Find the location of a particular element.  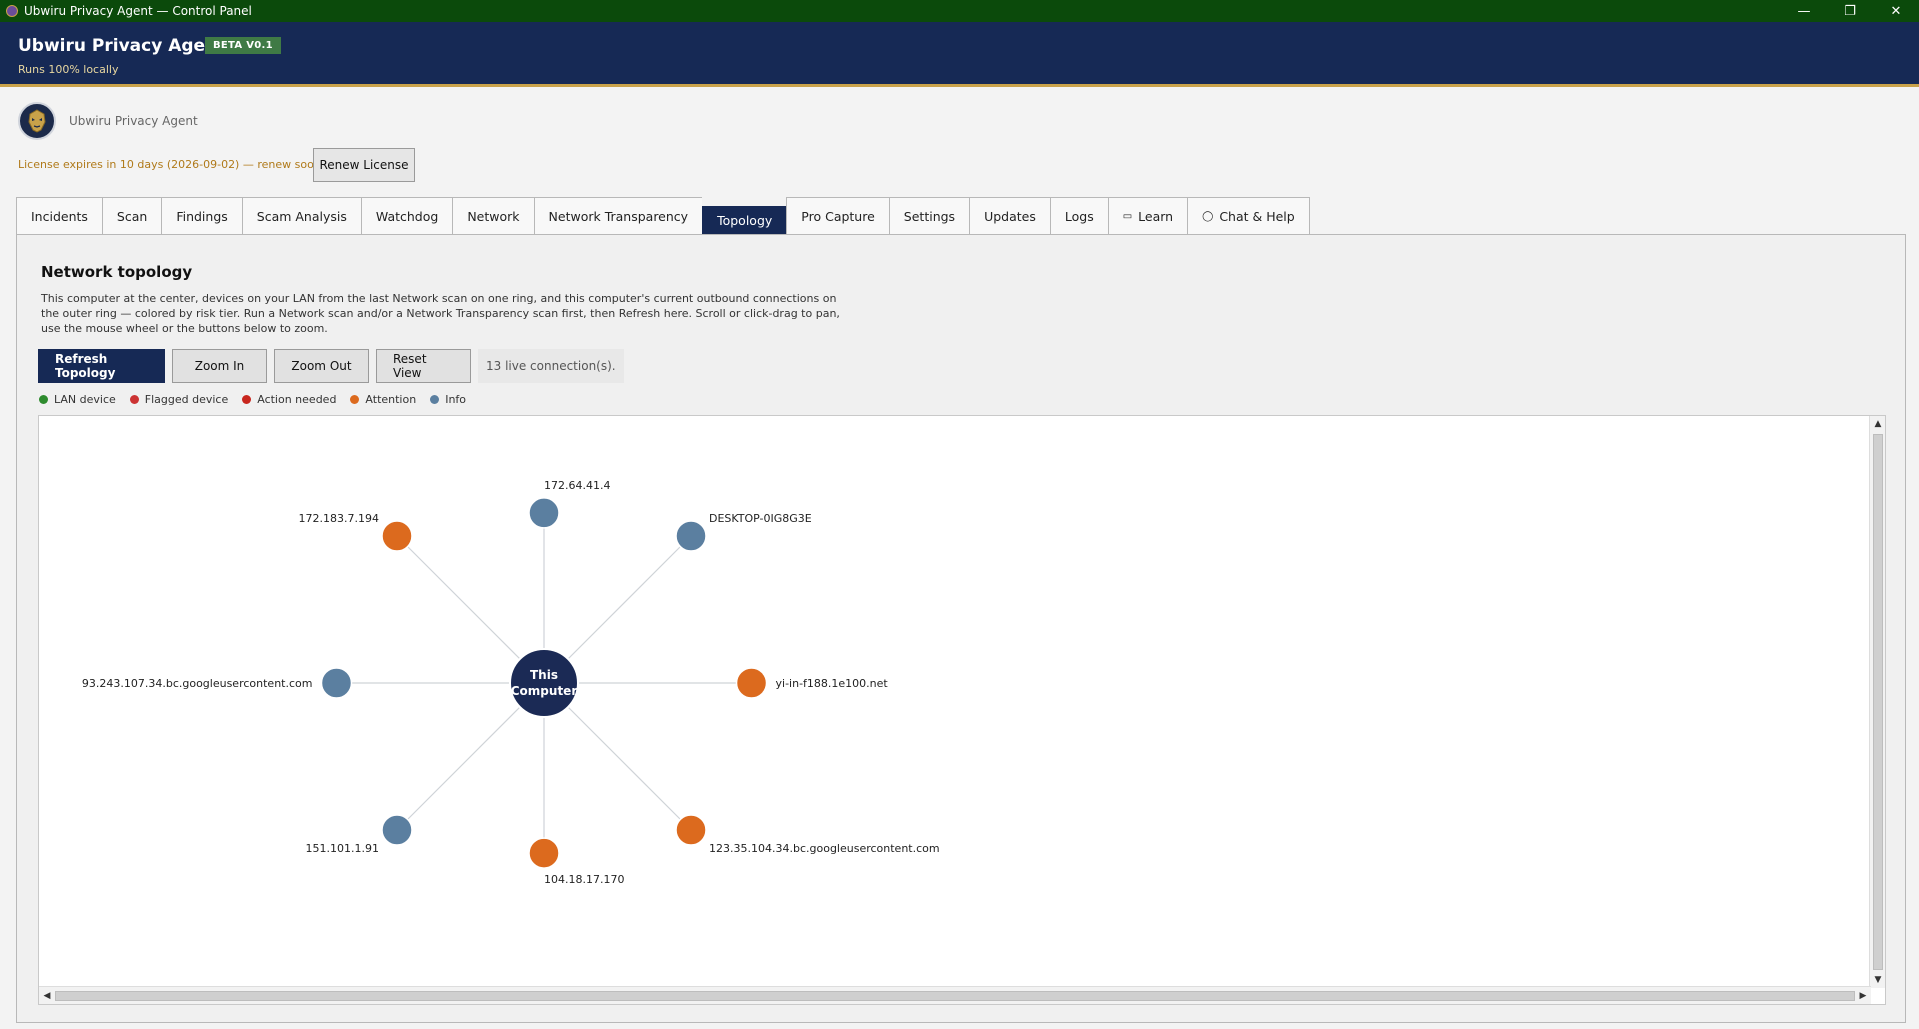

tab-settings: Settings is located at coordinates (929, 216).